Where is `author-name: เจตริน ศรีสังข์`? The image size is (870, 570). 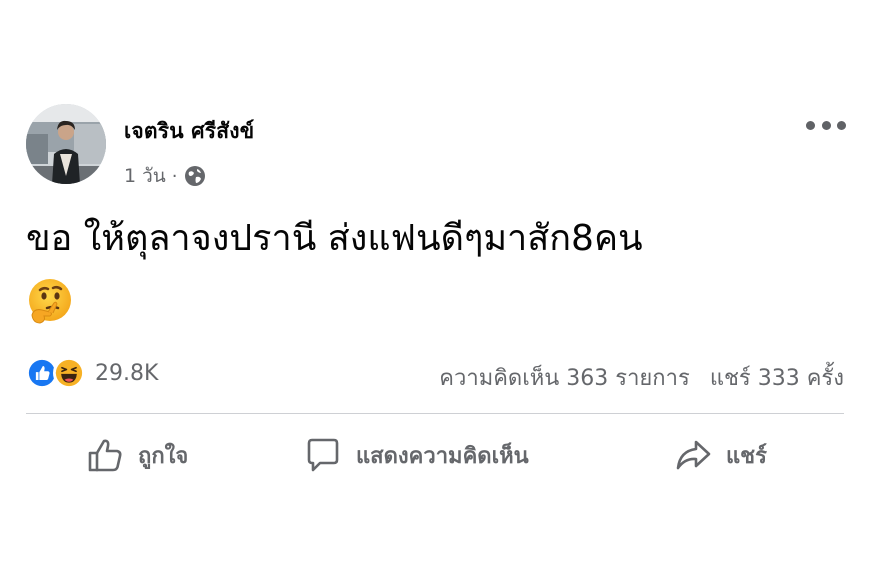
author-name: เจตริน ศรีสังข์ is located at coordinates (189, 131).